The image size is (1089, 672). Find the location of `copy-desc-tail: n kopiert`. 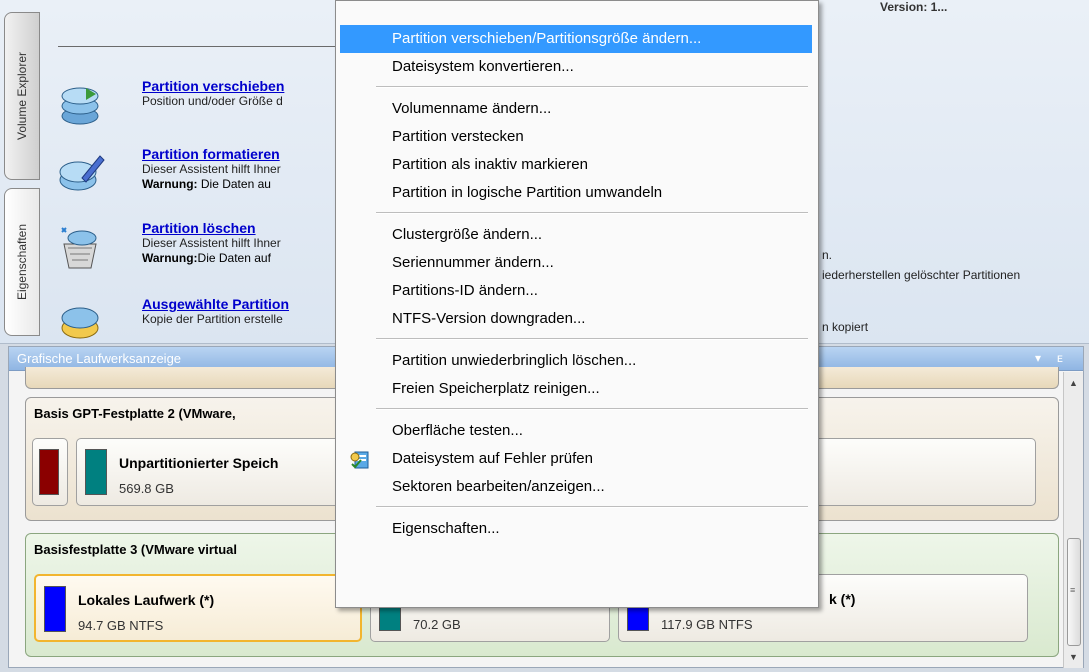

copy-desc-tail: n kopiert is located at coordinates (845, 327).